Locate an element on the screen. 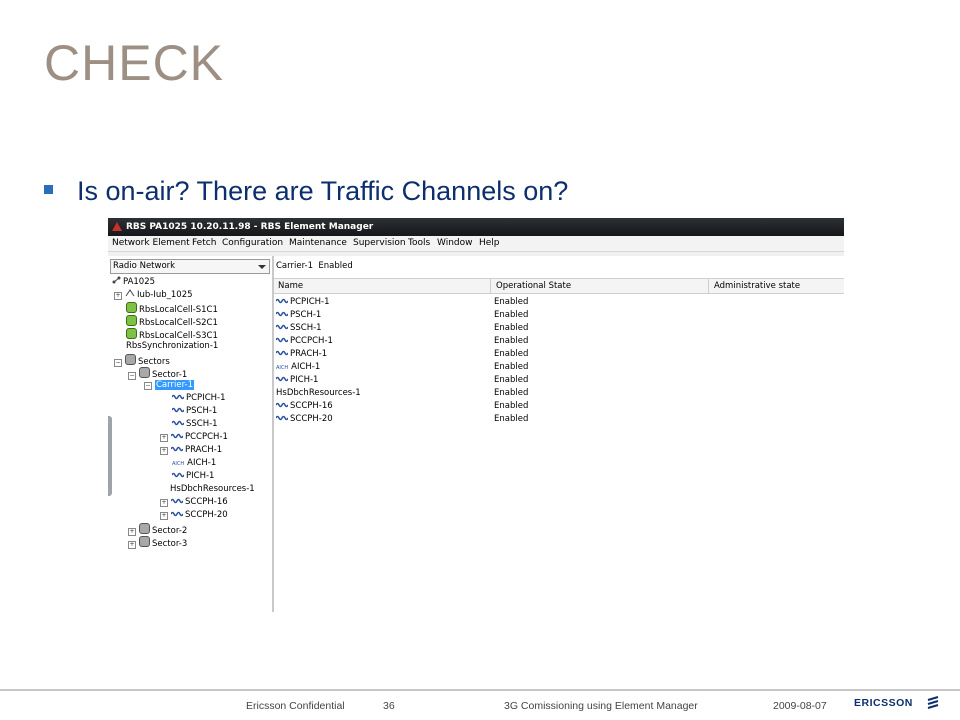 The width and height of the screenshot is (960, 720). table-row: PICH-1 Enabled is located at coordinates (559, 380).